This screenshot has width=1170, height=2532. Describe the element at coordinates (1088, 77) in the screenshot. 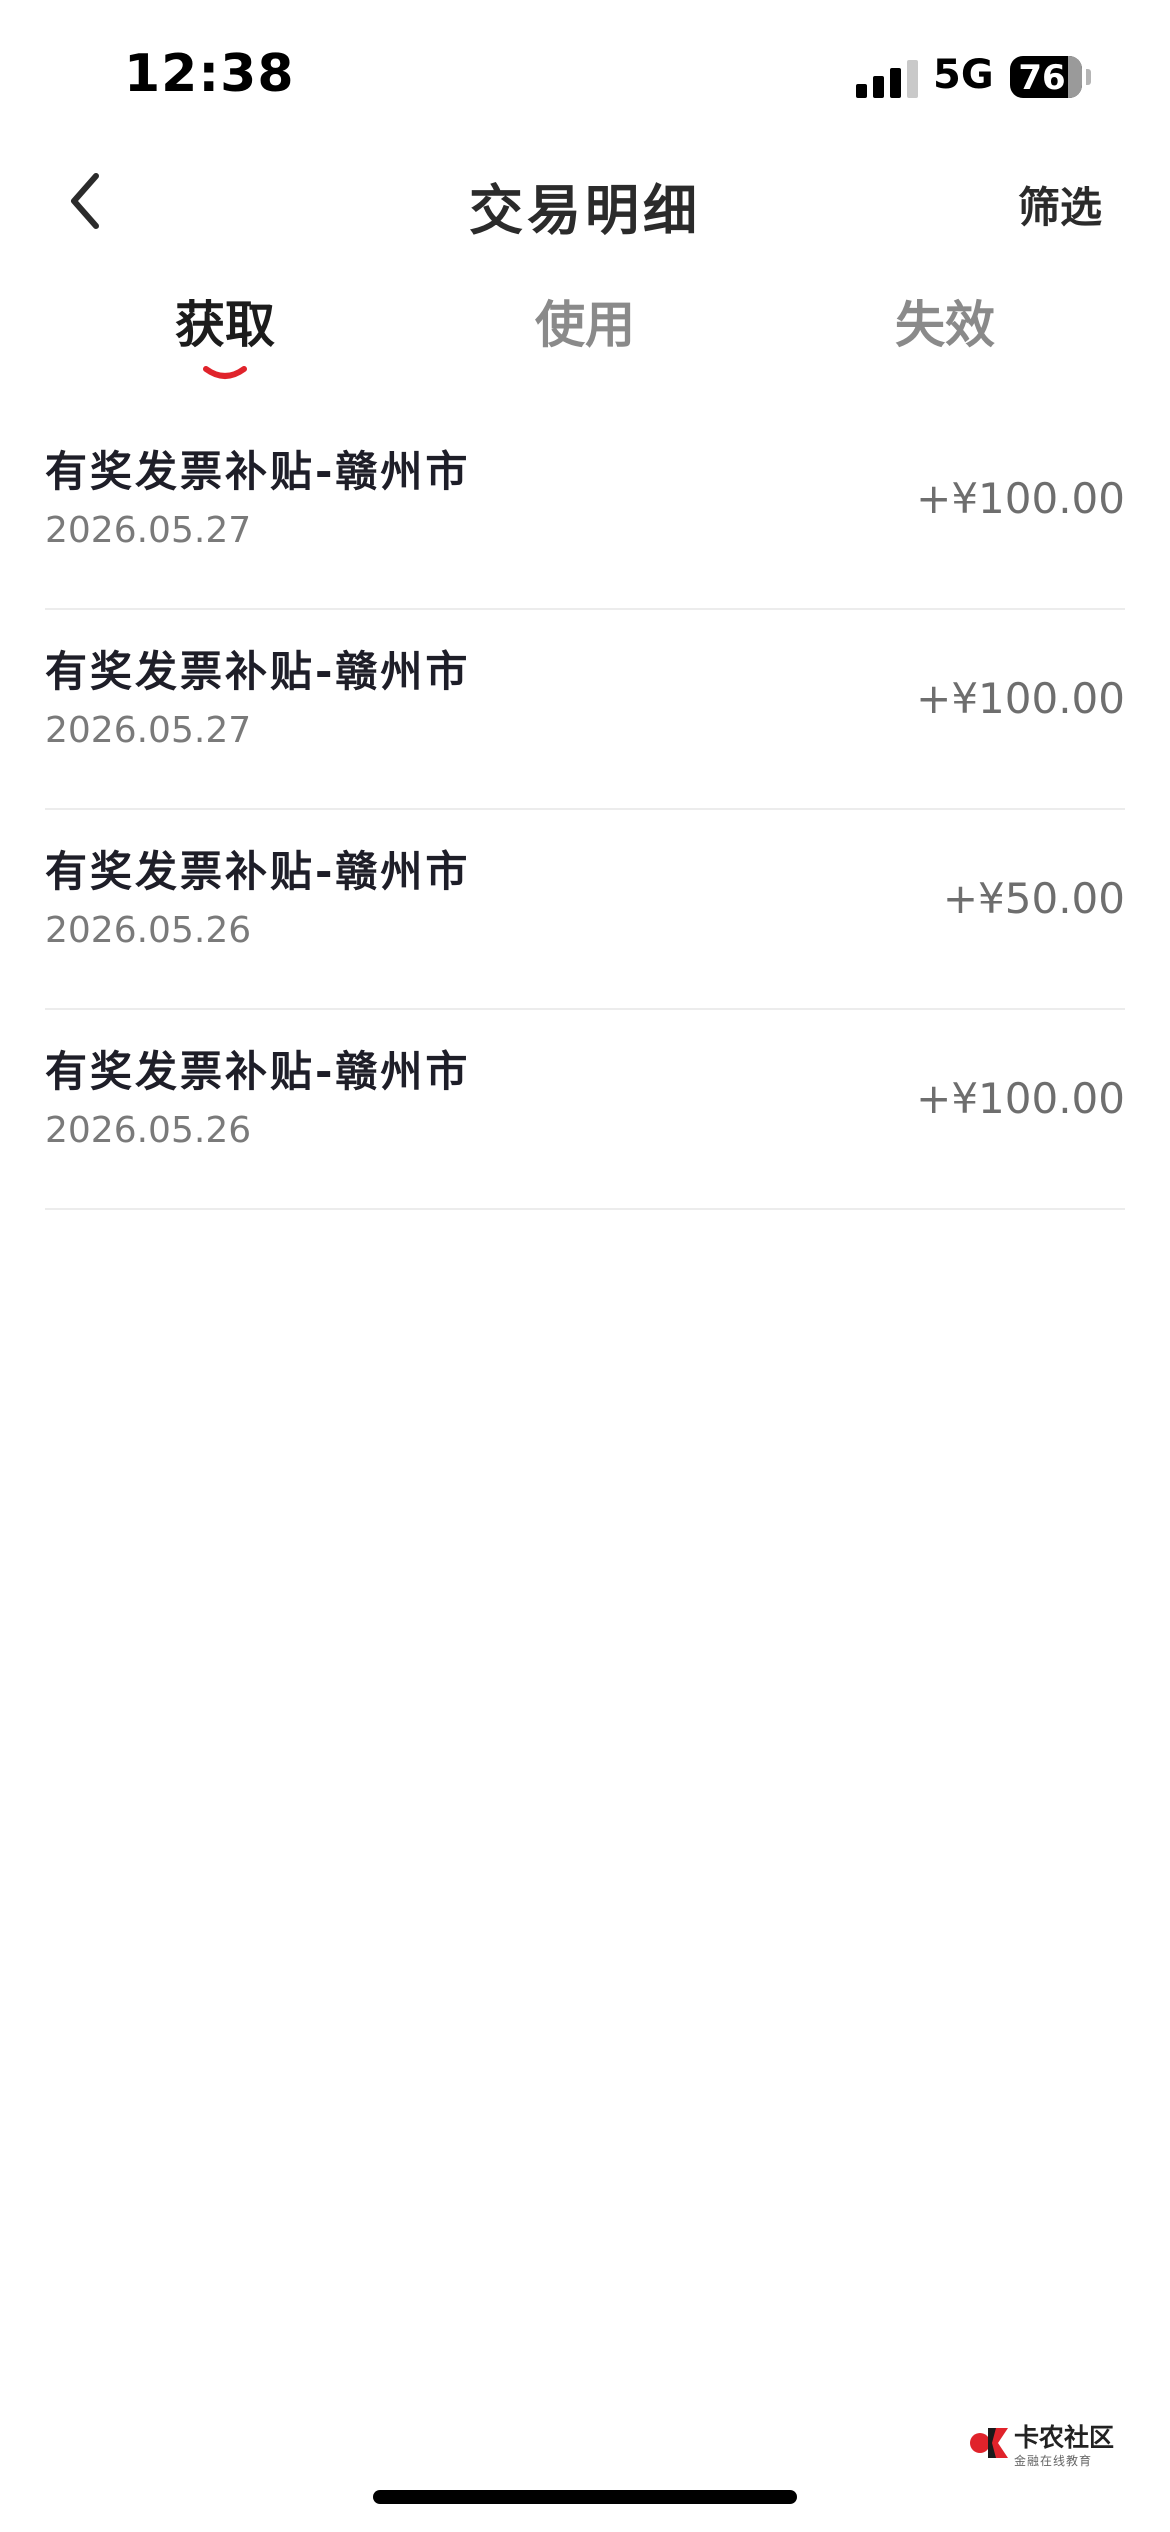

I see `battery-cap` at that location.